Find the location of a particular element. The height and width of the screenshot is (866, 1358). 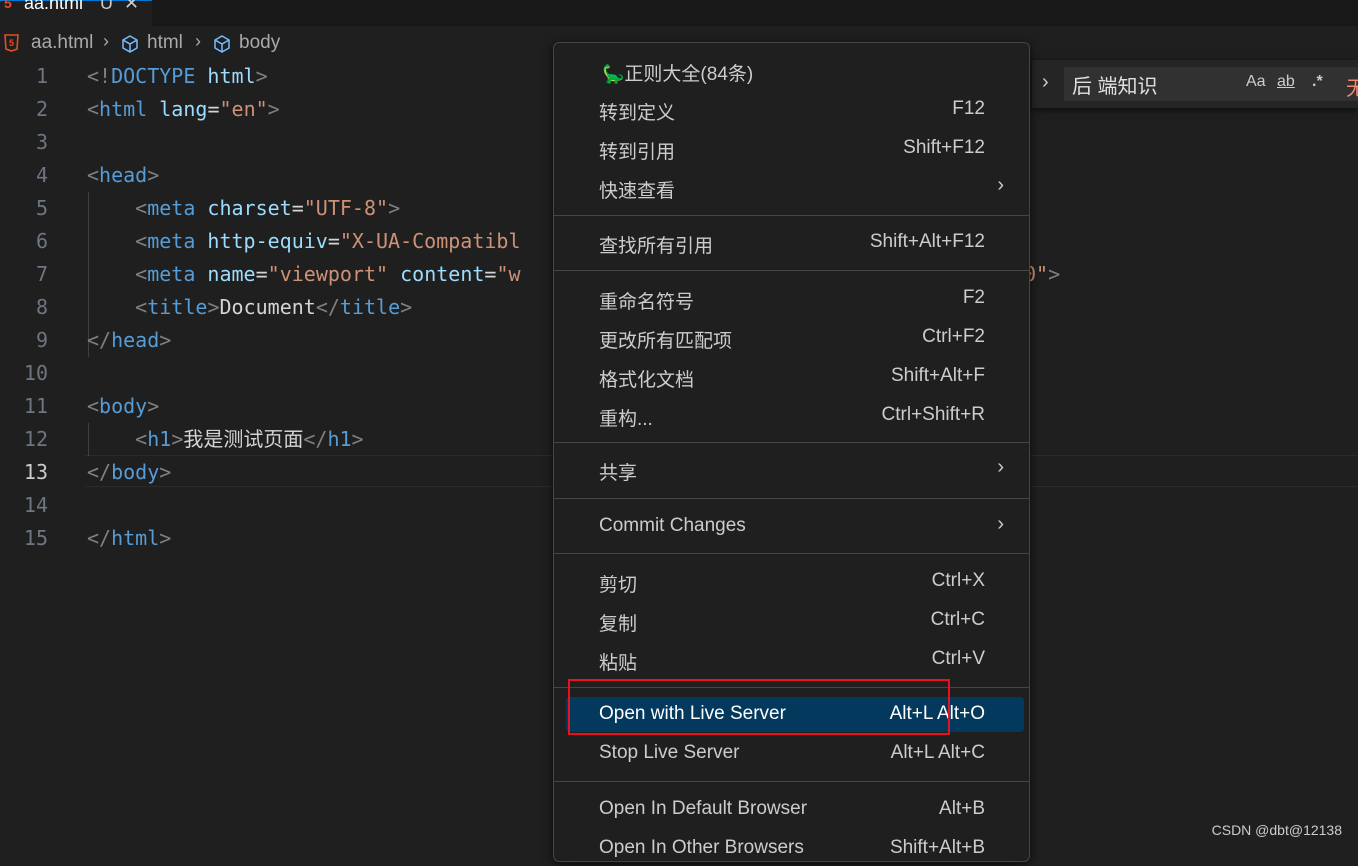

menu-item-go-to-definition: 转到定义 F12 is located at coordinates (795, 109).